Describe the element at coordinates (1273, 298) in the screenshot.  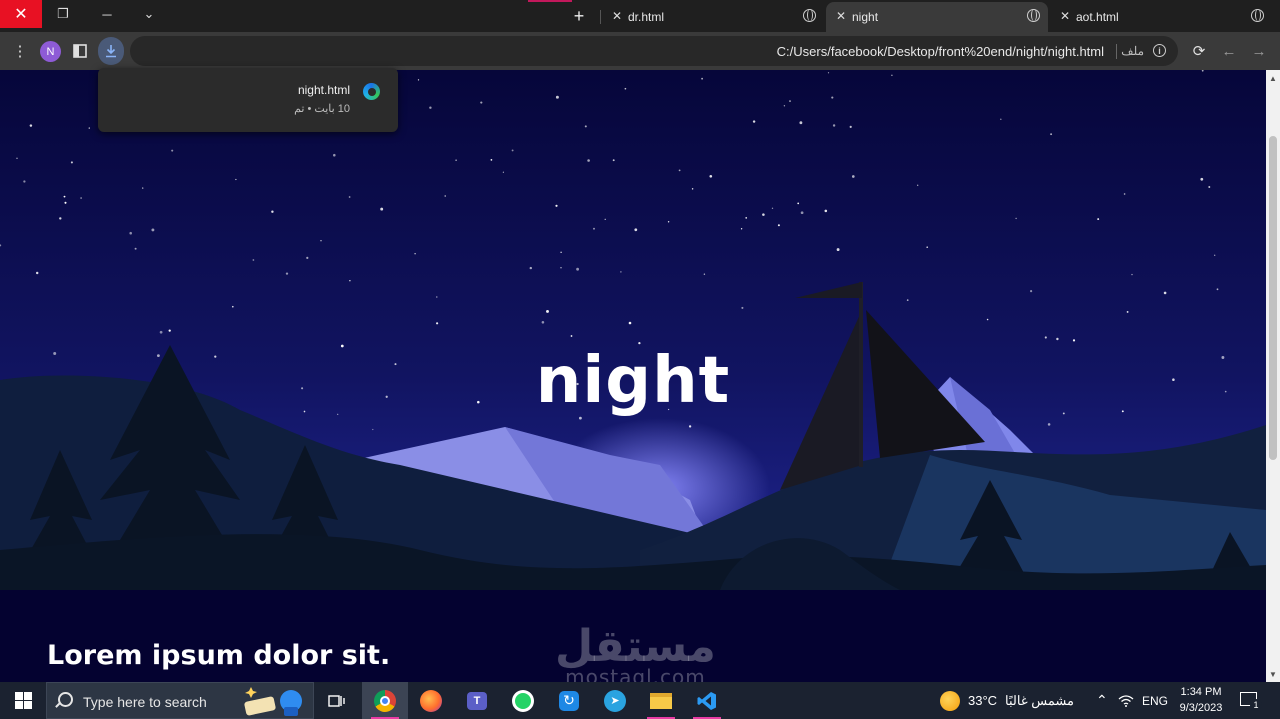
I see `scroll-thumb` at that location.